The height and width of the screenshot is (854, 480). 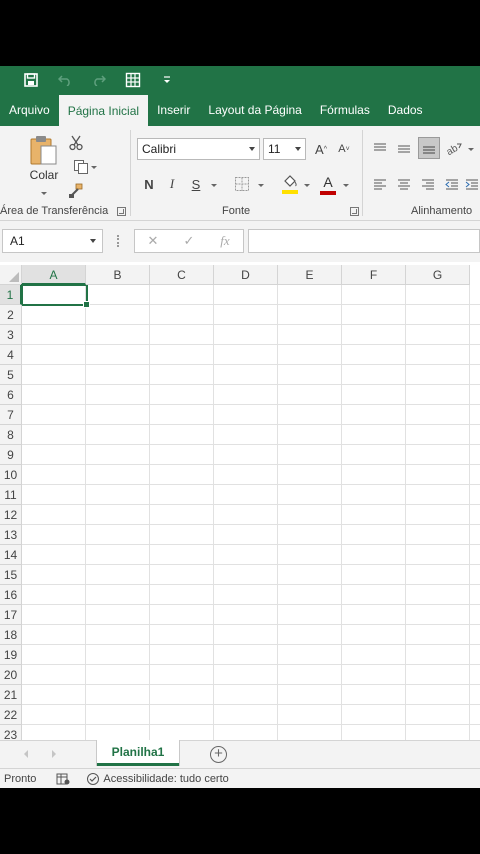 I want to click on italic-button: I, so click(x=172, y=184).